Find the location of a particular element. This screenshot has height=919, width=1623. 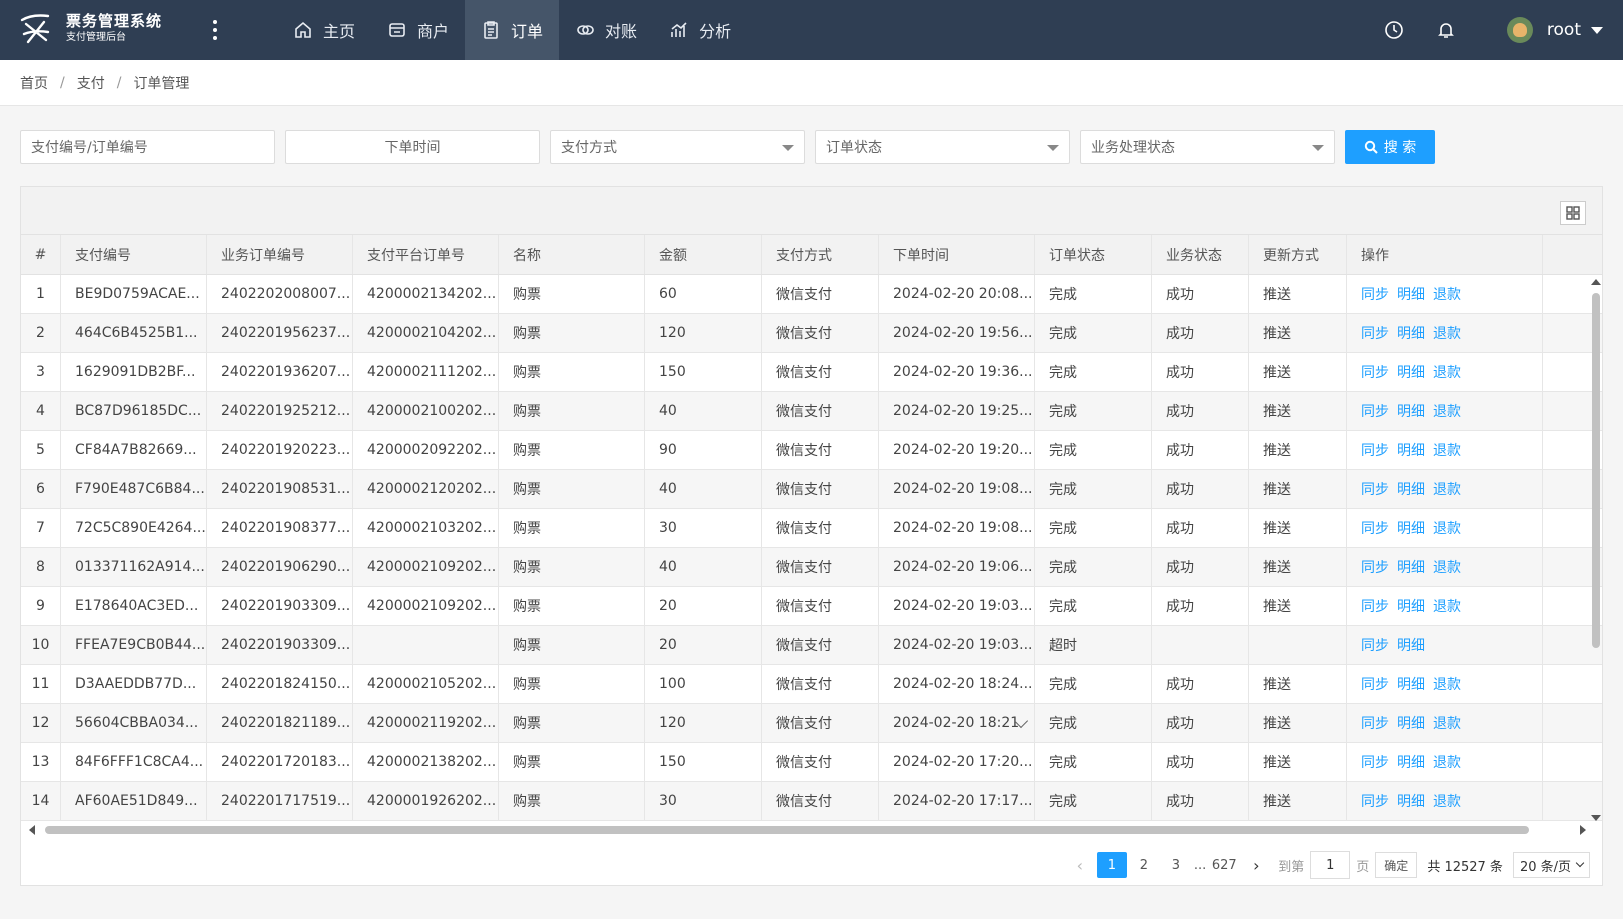

bell-icon is located at coordinates (1446, 30).